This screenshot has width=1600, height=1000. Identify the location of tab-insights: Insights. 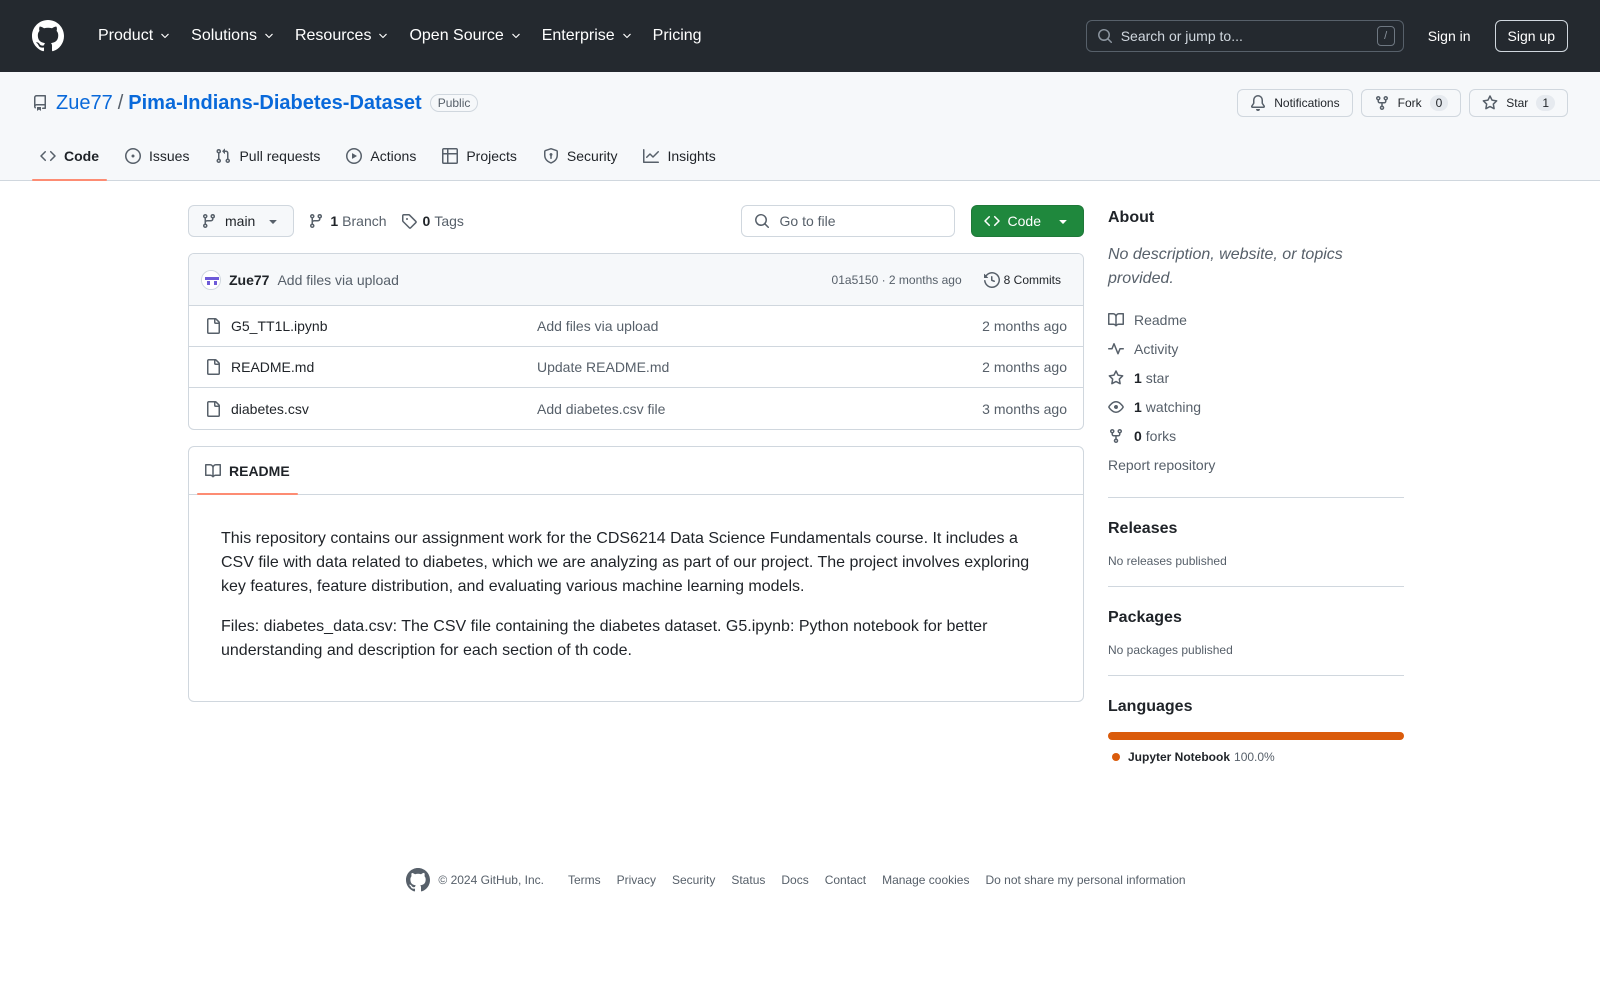
(679, 156).